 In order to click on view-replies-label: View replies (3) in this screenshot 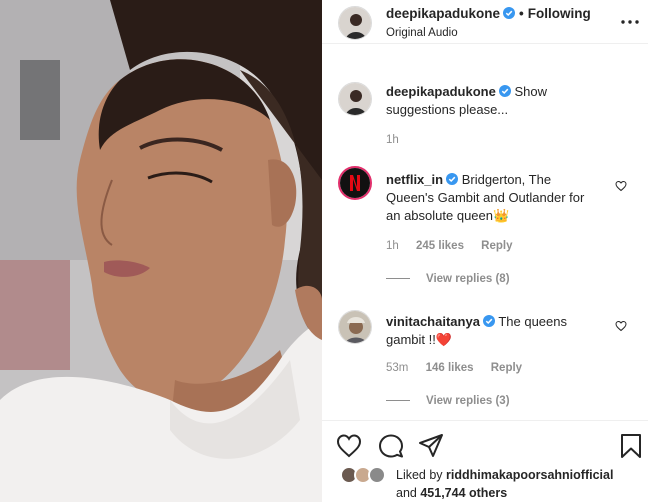, I will do `click(468, 401)`.